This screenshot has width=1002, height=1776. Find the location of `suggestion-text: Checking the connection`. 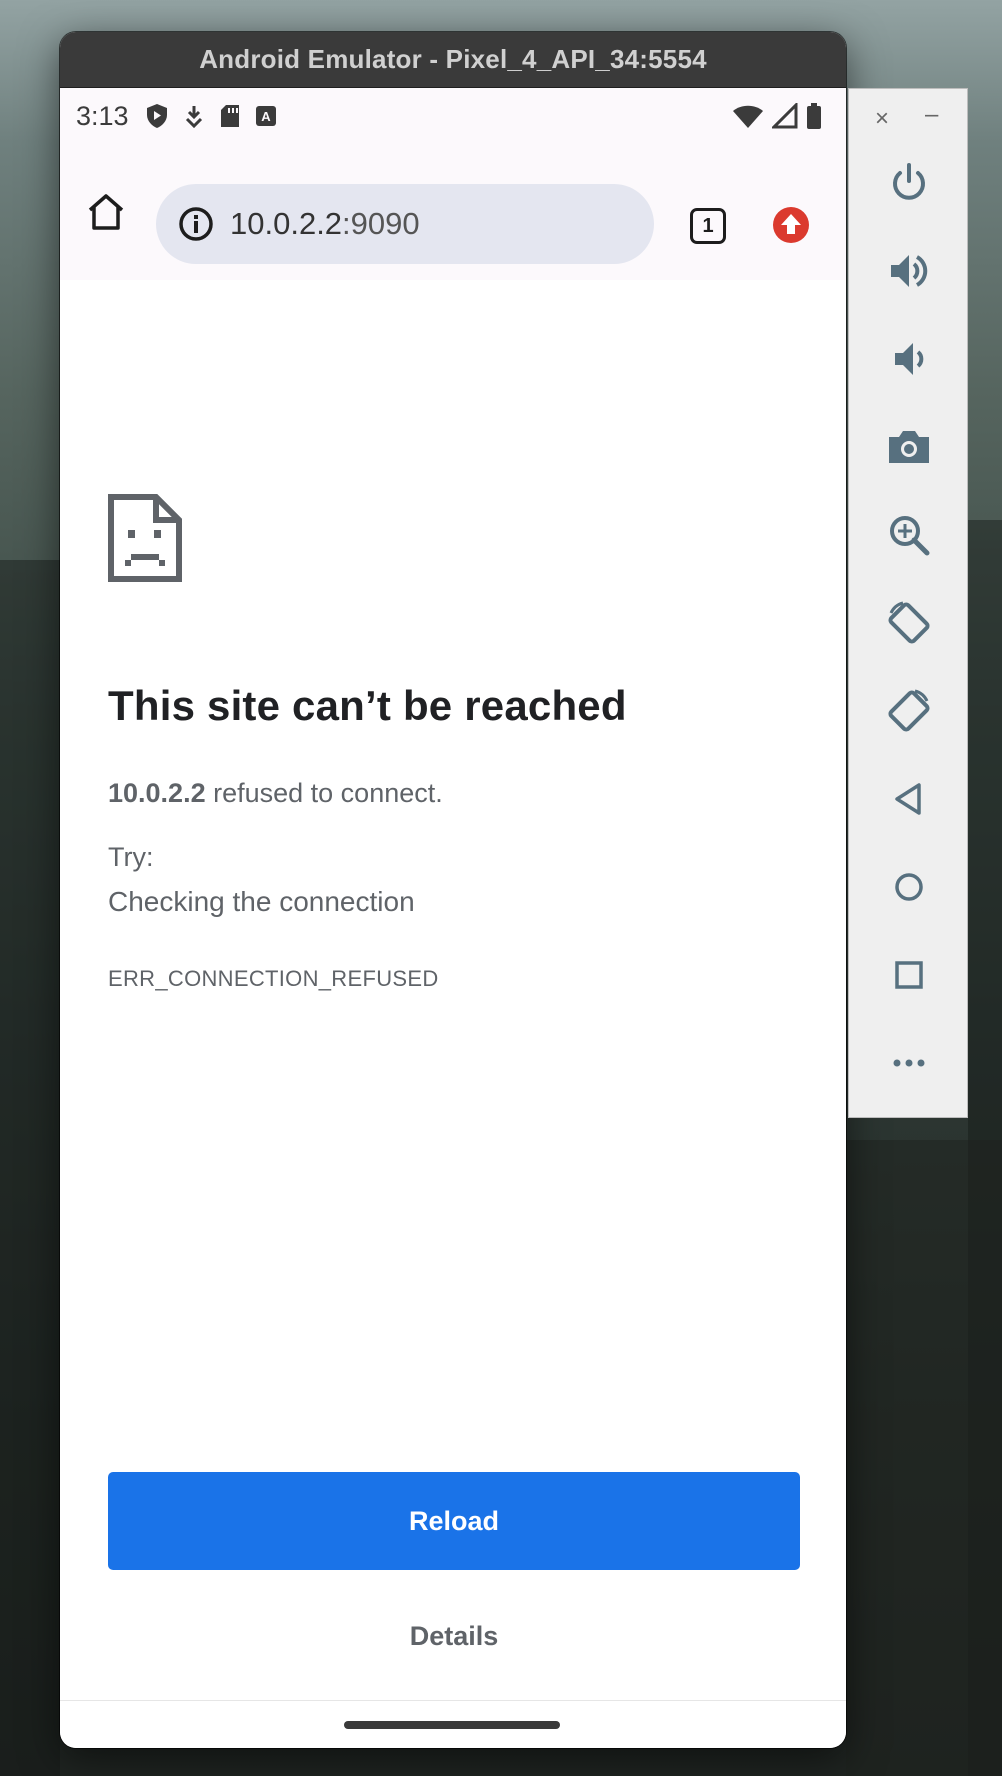

suggestion-text: Checking the connection is located at coordinates (261, 901).